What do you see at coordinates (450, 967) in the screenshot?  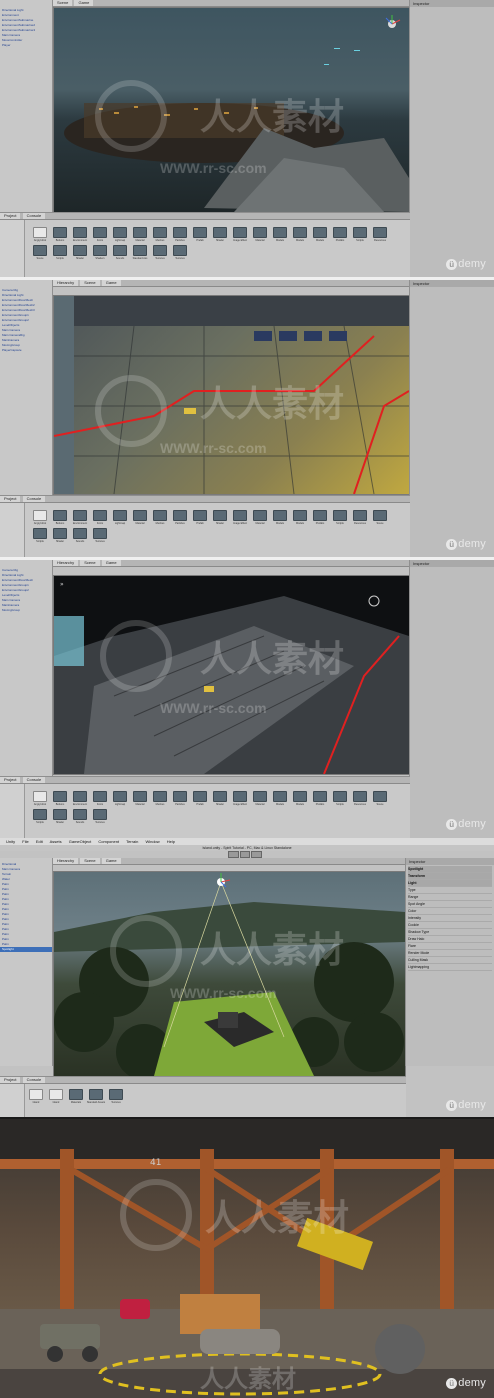 I see `inspector-property: Lightmapping` at bounding box center [450, 967].